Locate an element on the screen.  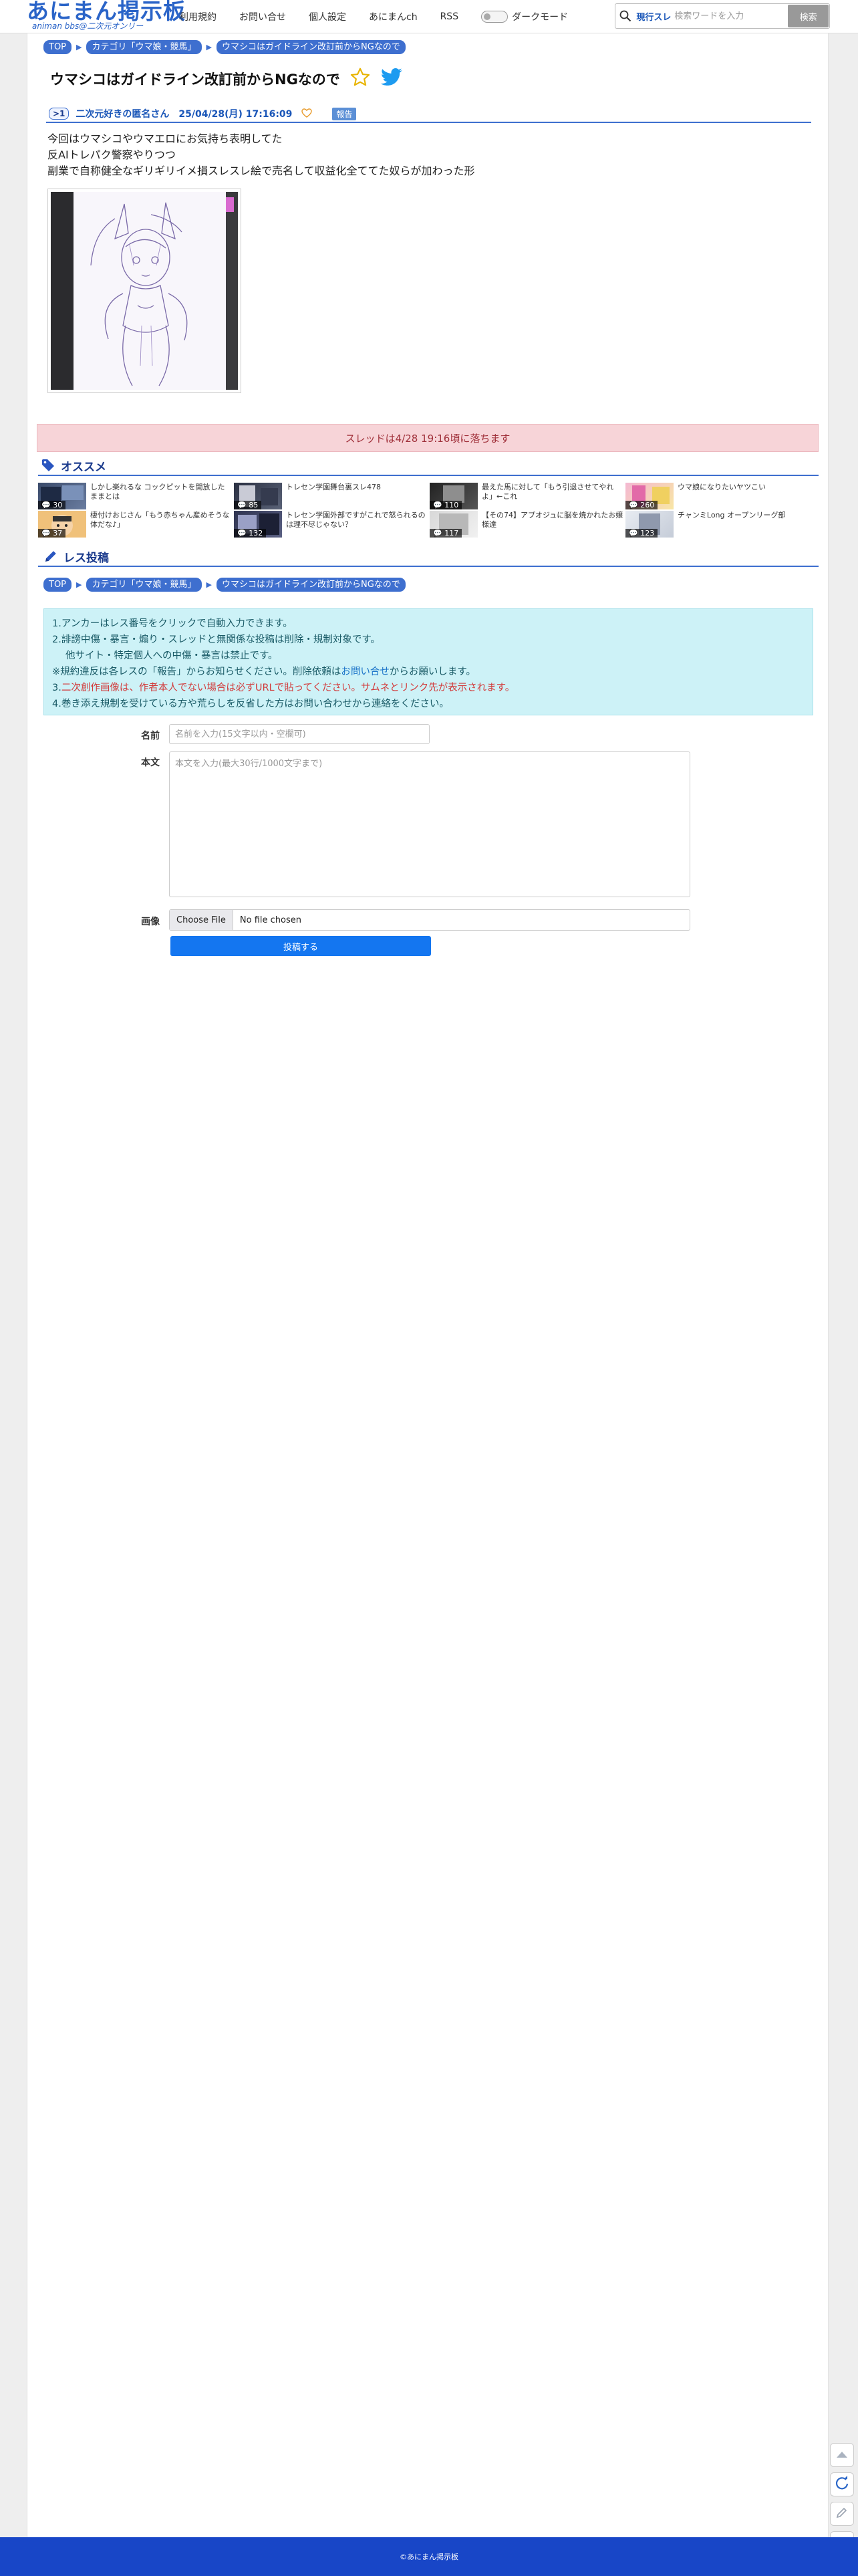
recommend-title: 棲付けおじさん「もう赤ちゃん産めそうな体だな♪」 is located at coordinates (160, 520).